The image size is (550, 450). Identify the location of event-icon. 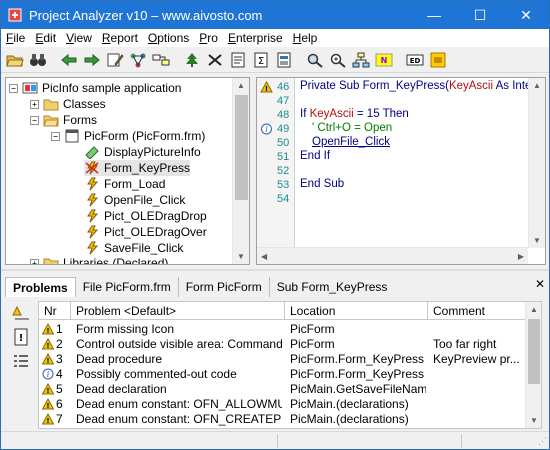
(92, 200).